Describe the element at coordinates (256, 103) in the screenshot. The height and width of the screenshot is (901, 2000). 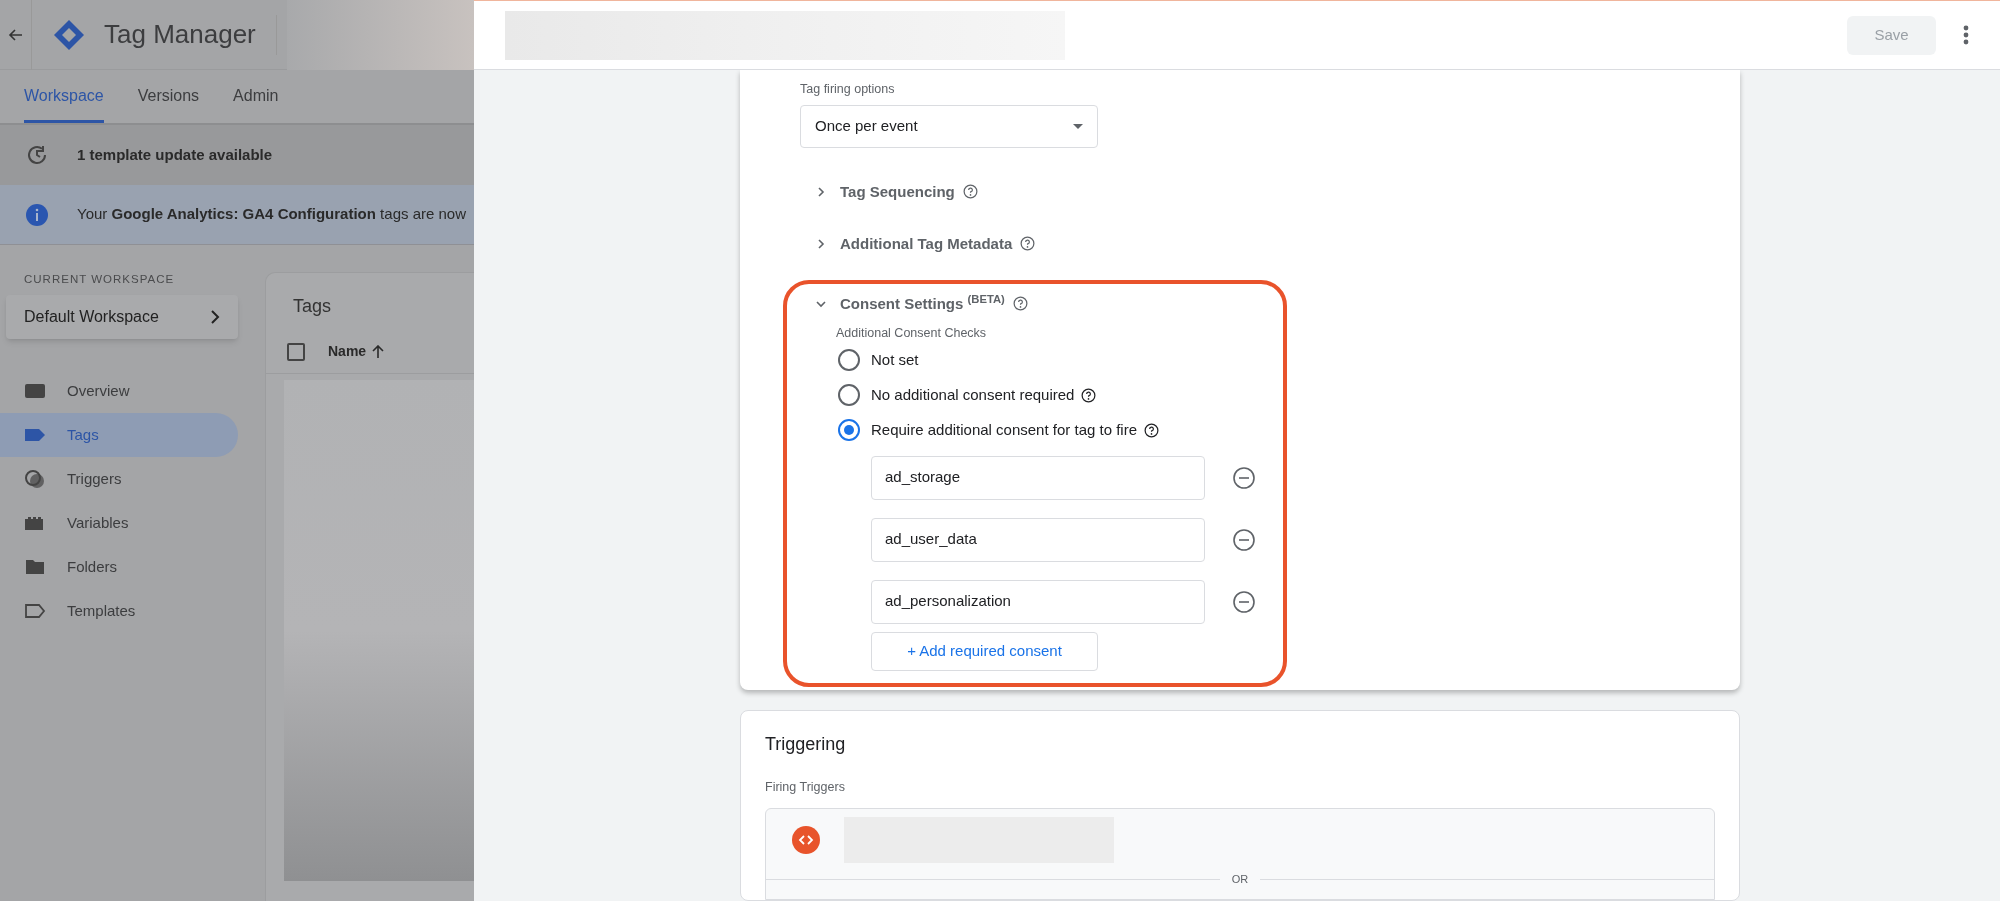
I see `nav-tab: Admin` at that location.